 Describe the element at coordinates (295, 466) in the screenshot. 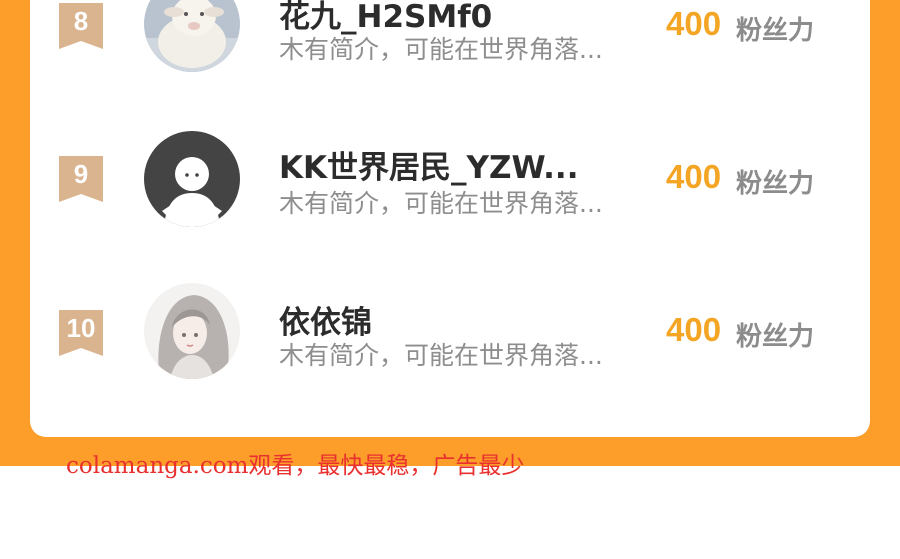

I see `watermark-text: colamanga.com观看，最快最稳，广告最少` at that location.